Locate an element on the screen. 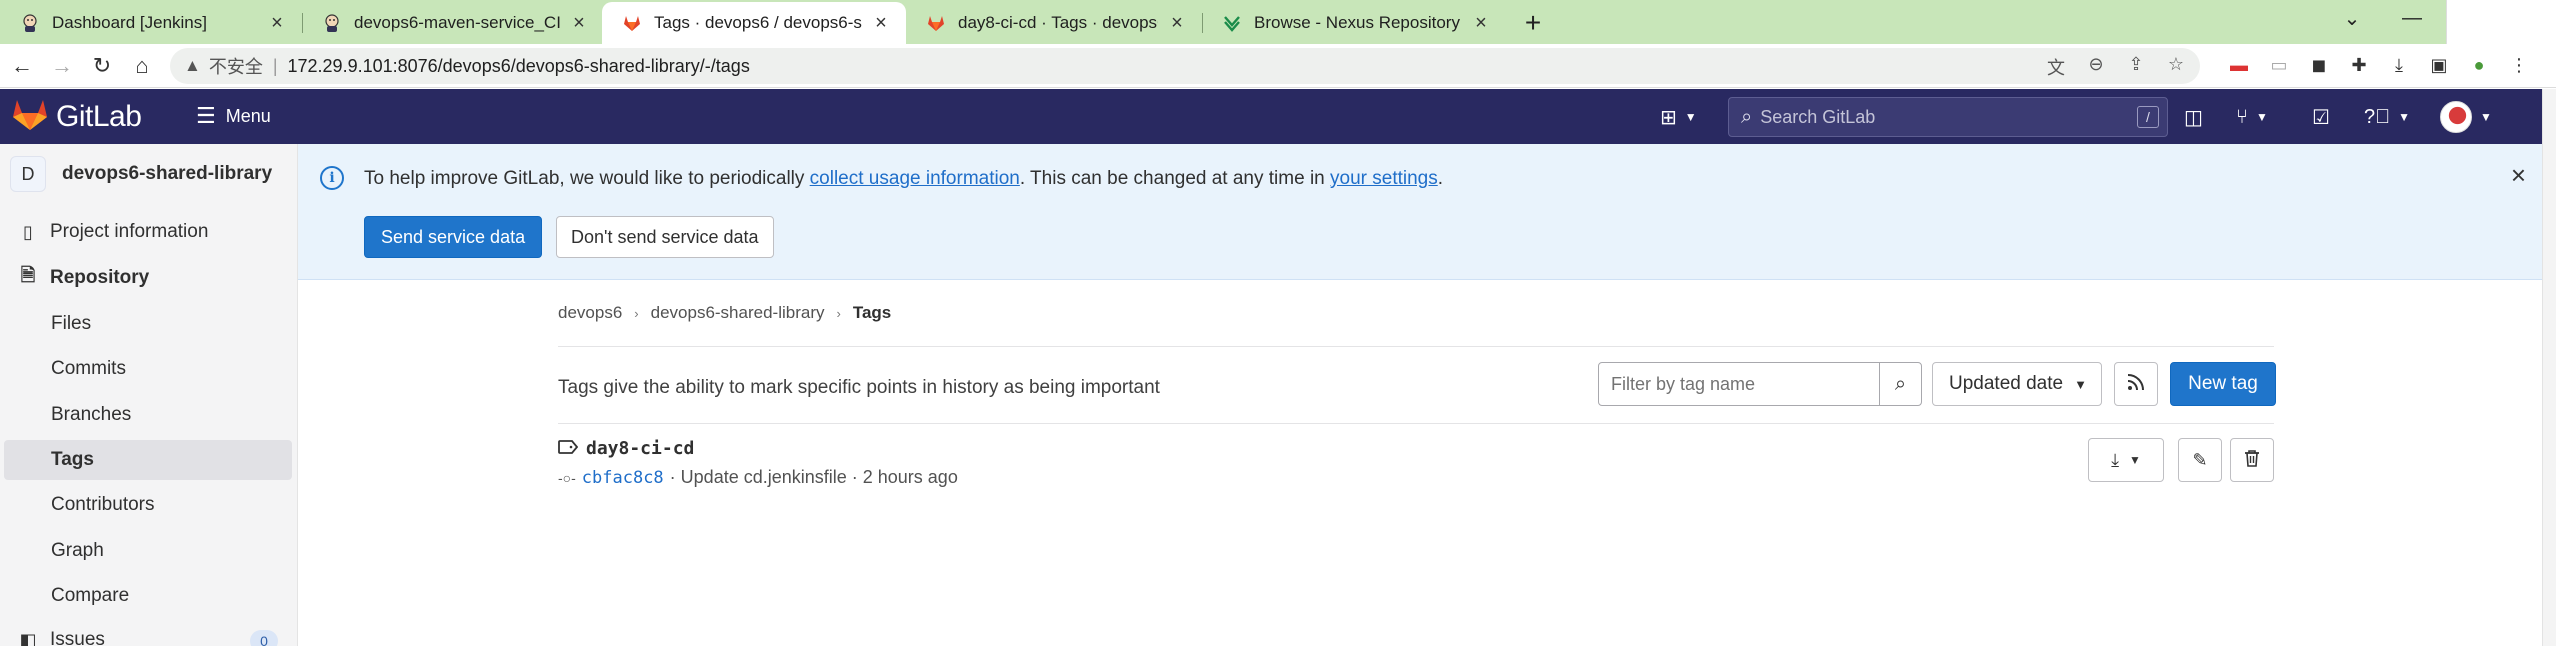  breadcrumb-item-group: devops6 is located at coordinates (590, 313).